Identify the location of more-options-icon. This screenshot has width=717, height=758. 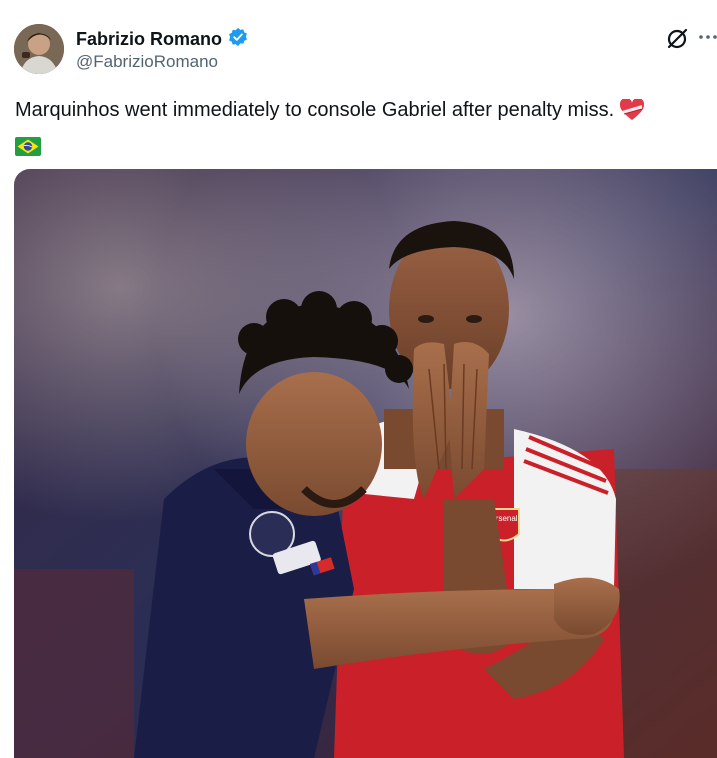
(707, 37).